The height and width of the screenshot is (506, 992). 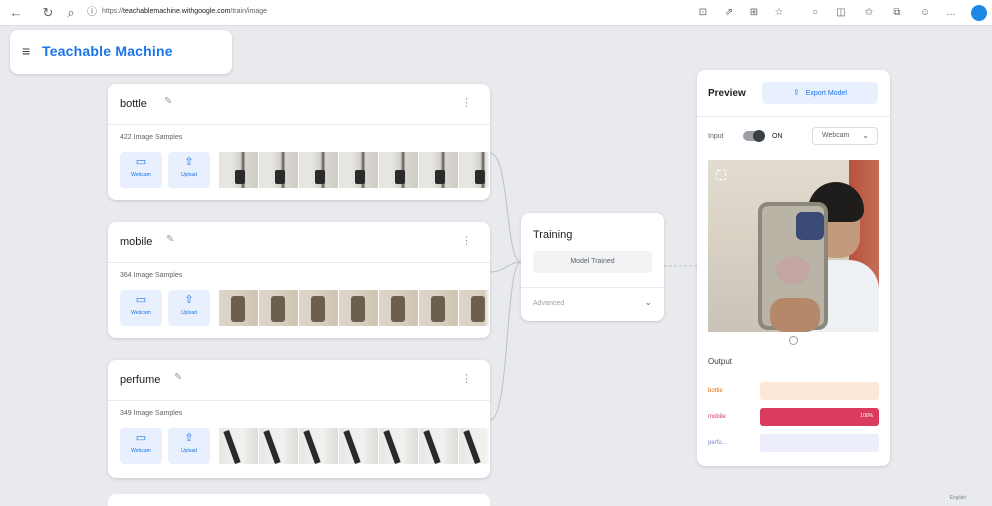 I want to click on output-percent: 100%, so click(x=866, y=416).